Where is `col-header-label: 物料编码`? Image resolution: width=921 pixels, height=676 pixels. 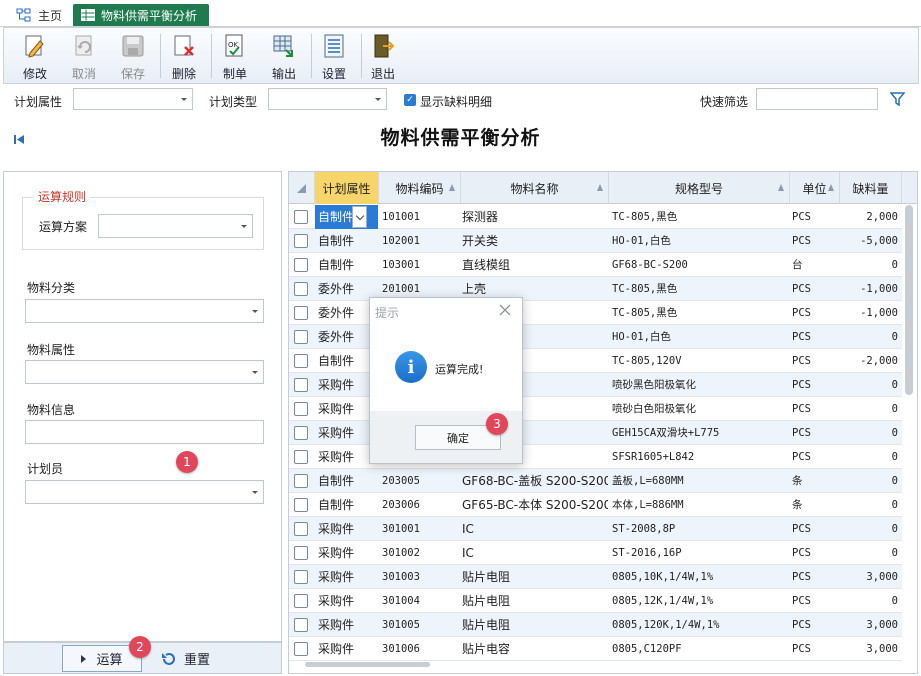
col-header-label: 物料编码 is located at coordinates (419, 188).